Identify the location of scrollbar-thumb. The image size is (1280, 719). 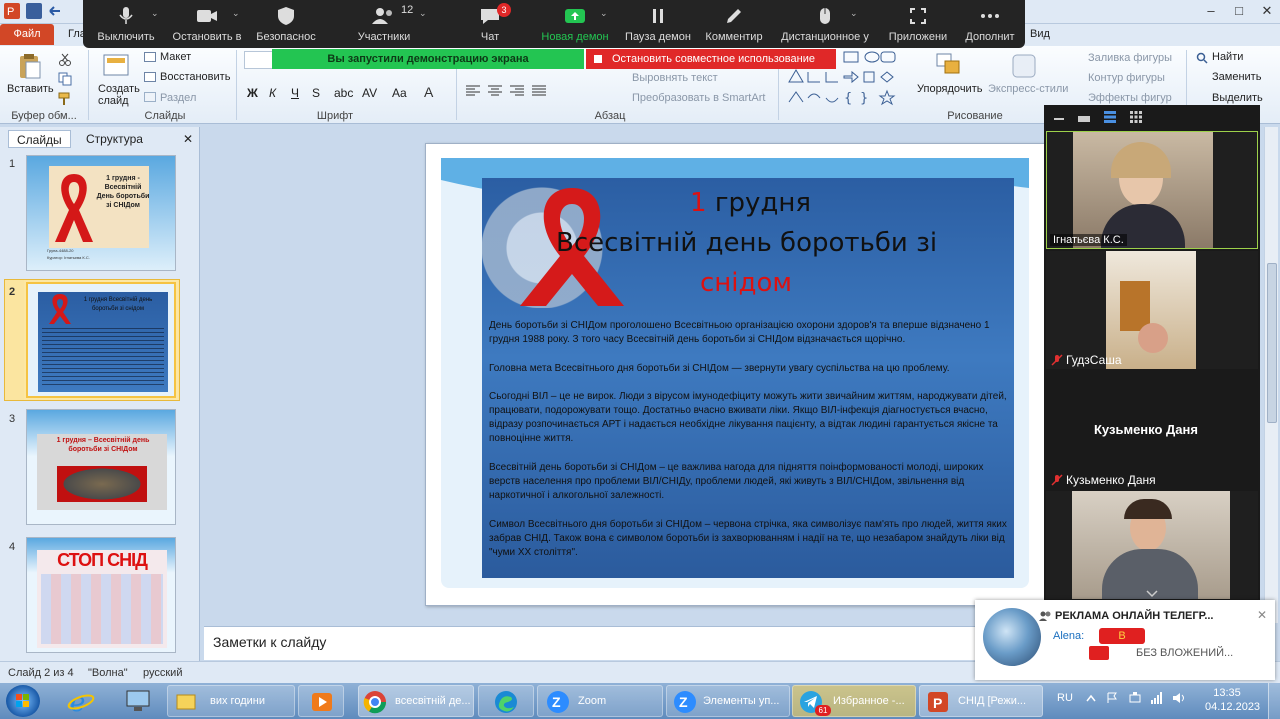
(1272, 343).